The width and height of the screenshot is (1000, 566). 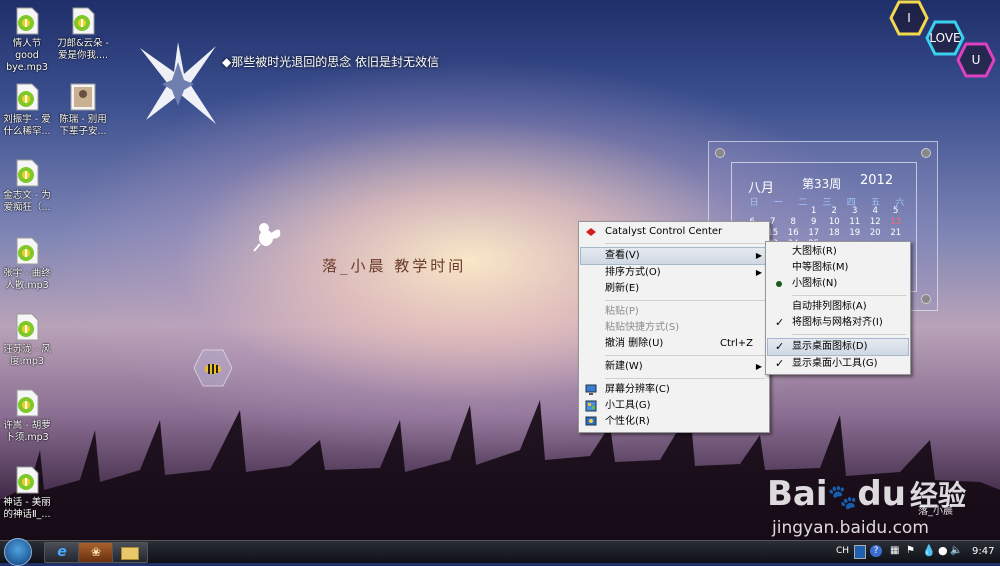 What do you see at coordinates (943, 550) in the screenshot?
I see `tray-icon-user: ●` at bounding box center [943, 550].